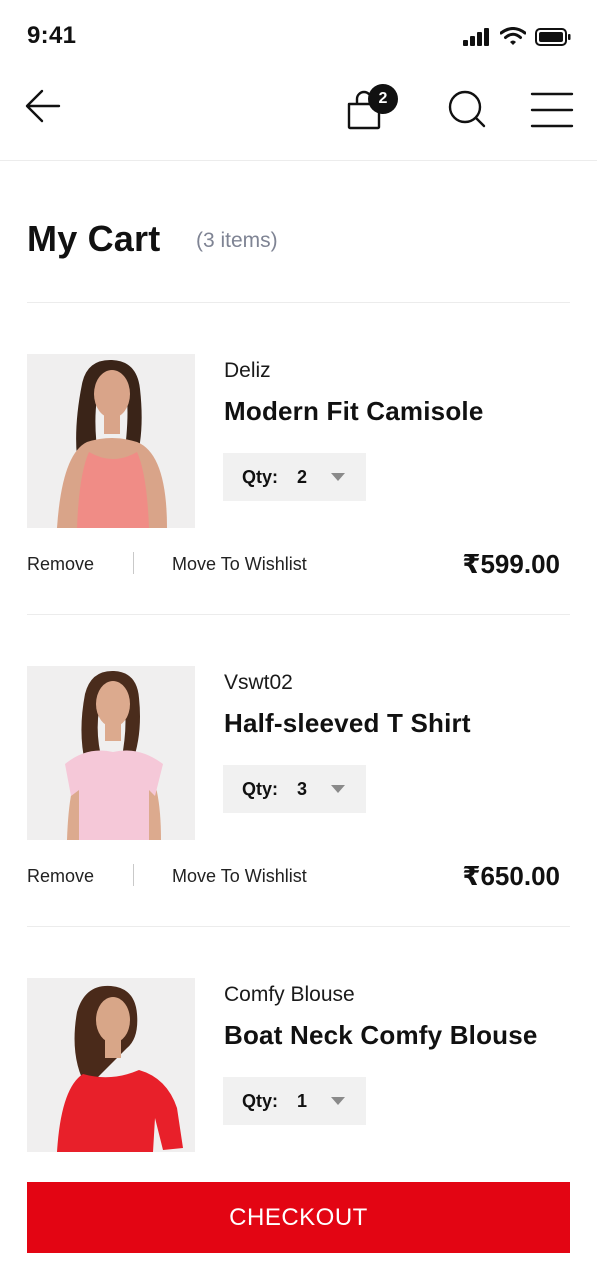 This screenshot has width=597, height=1283. What do you see at coordinates (302, 788) in the screenshot?
I see `quantity-value: 3` at bounding box center [302, 788].